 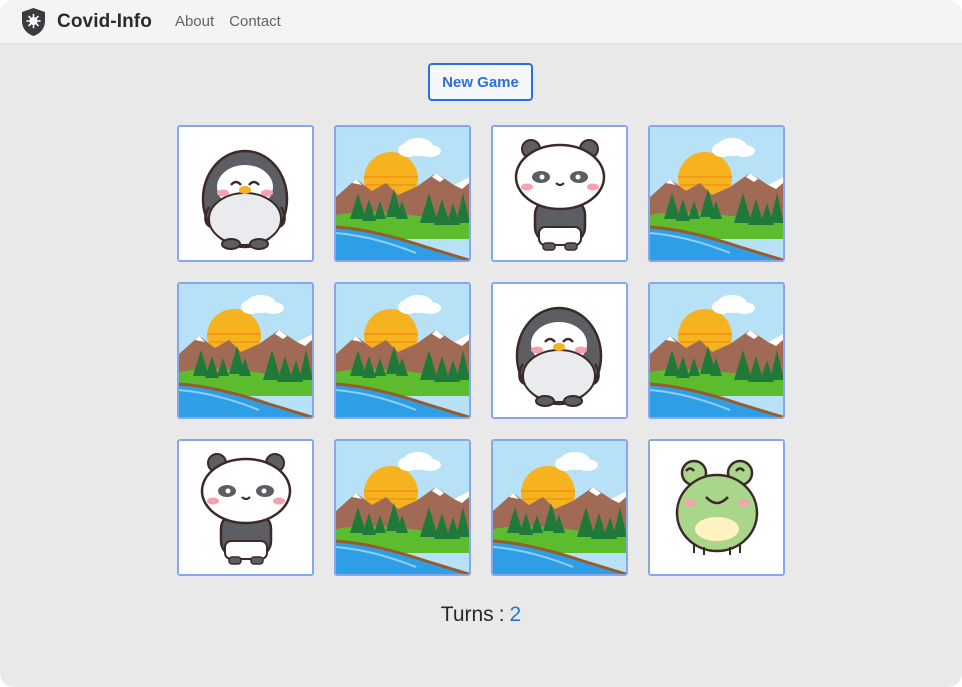 What do you see at coordinates (515, 614) in the screenshot?
I see `turns-value: 2` at bounding box center [515, 614].